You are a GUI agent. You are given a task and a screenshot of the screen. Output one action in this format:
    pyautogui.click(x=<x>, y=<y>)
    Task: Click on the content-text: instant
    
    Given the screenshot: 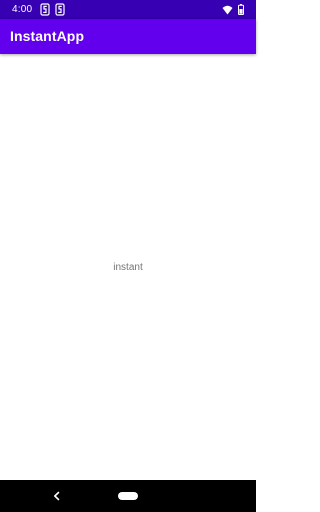 What is the action you would take?
    pyautogui.click(x=128, y=267)
    